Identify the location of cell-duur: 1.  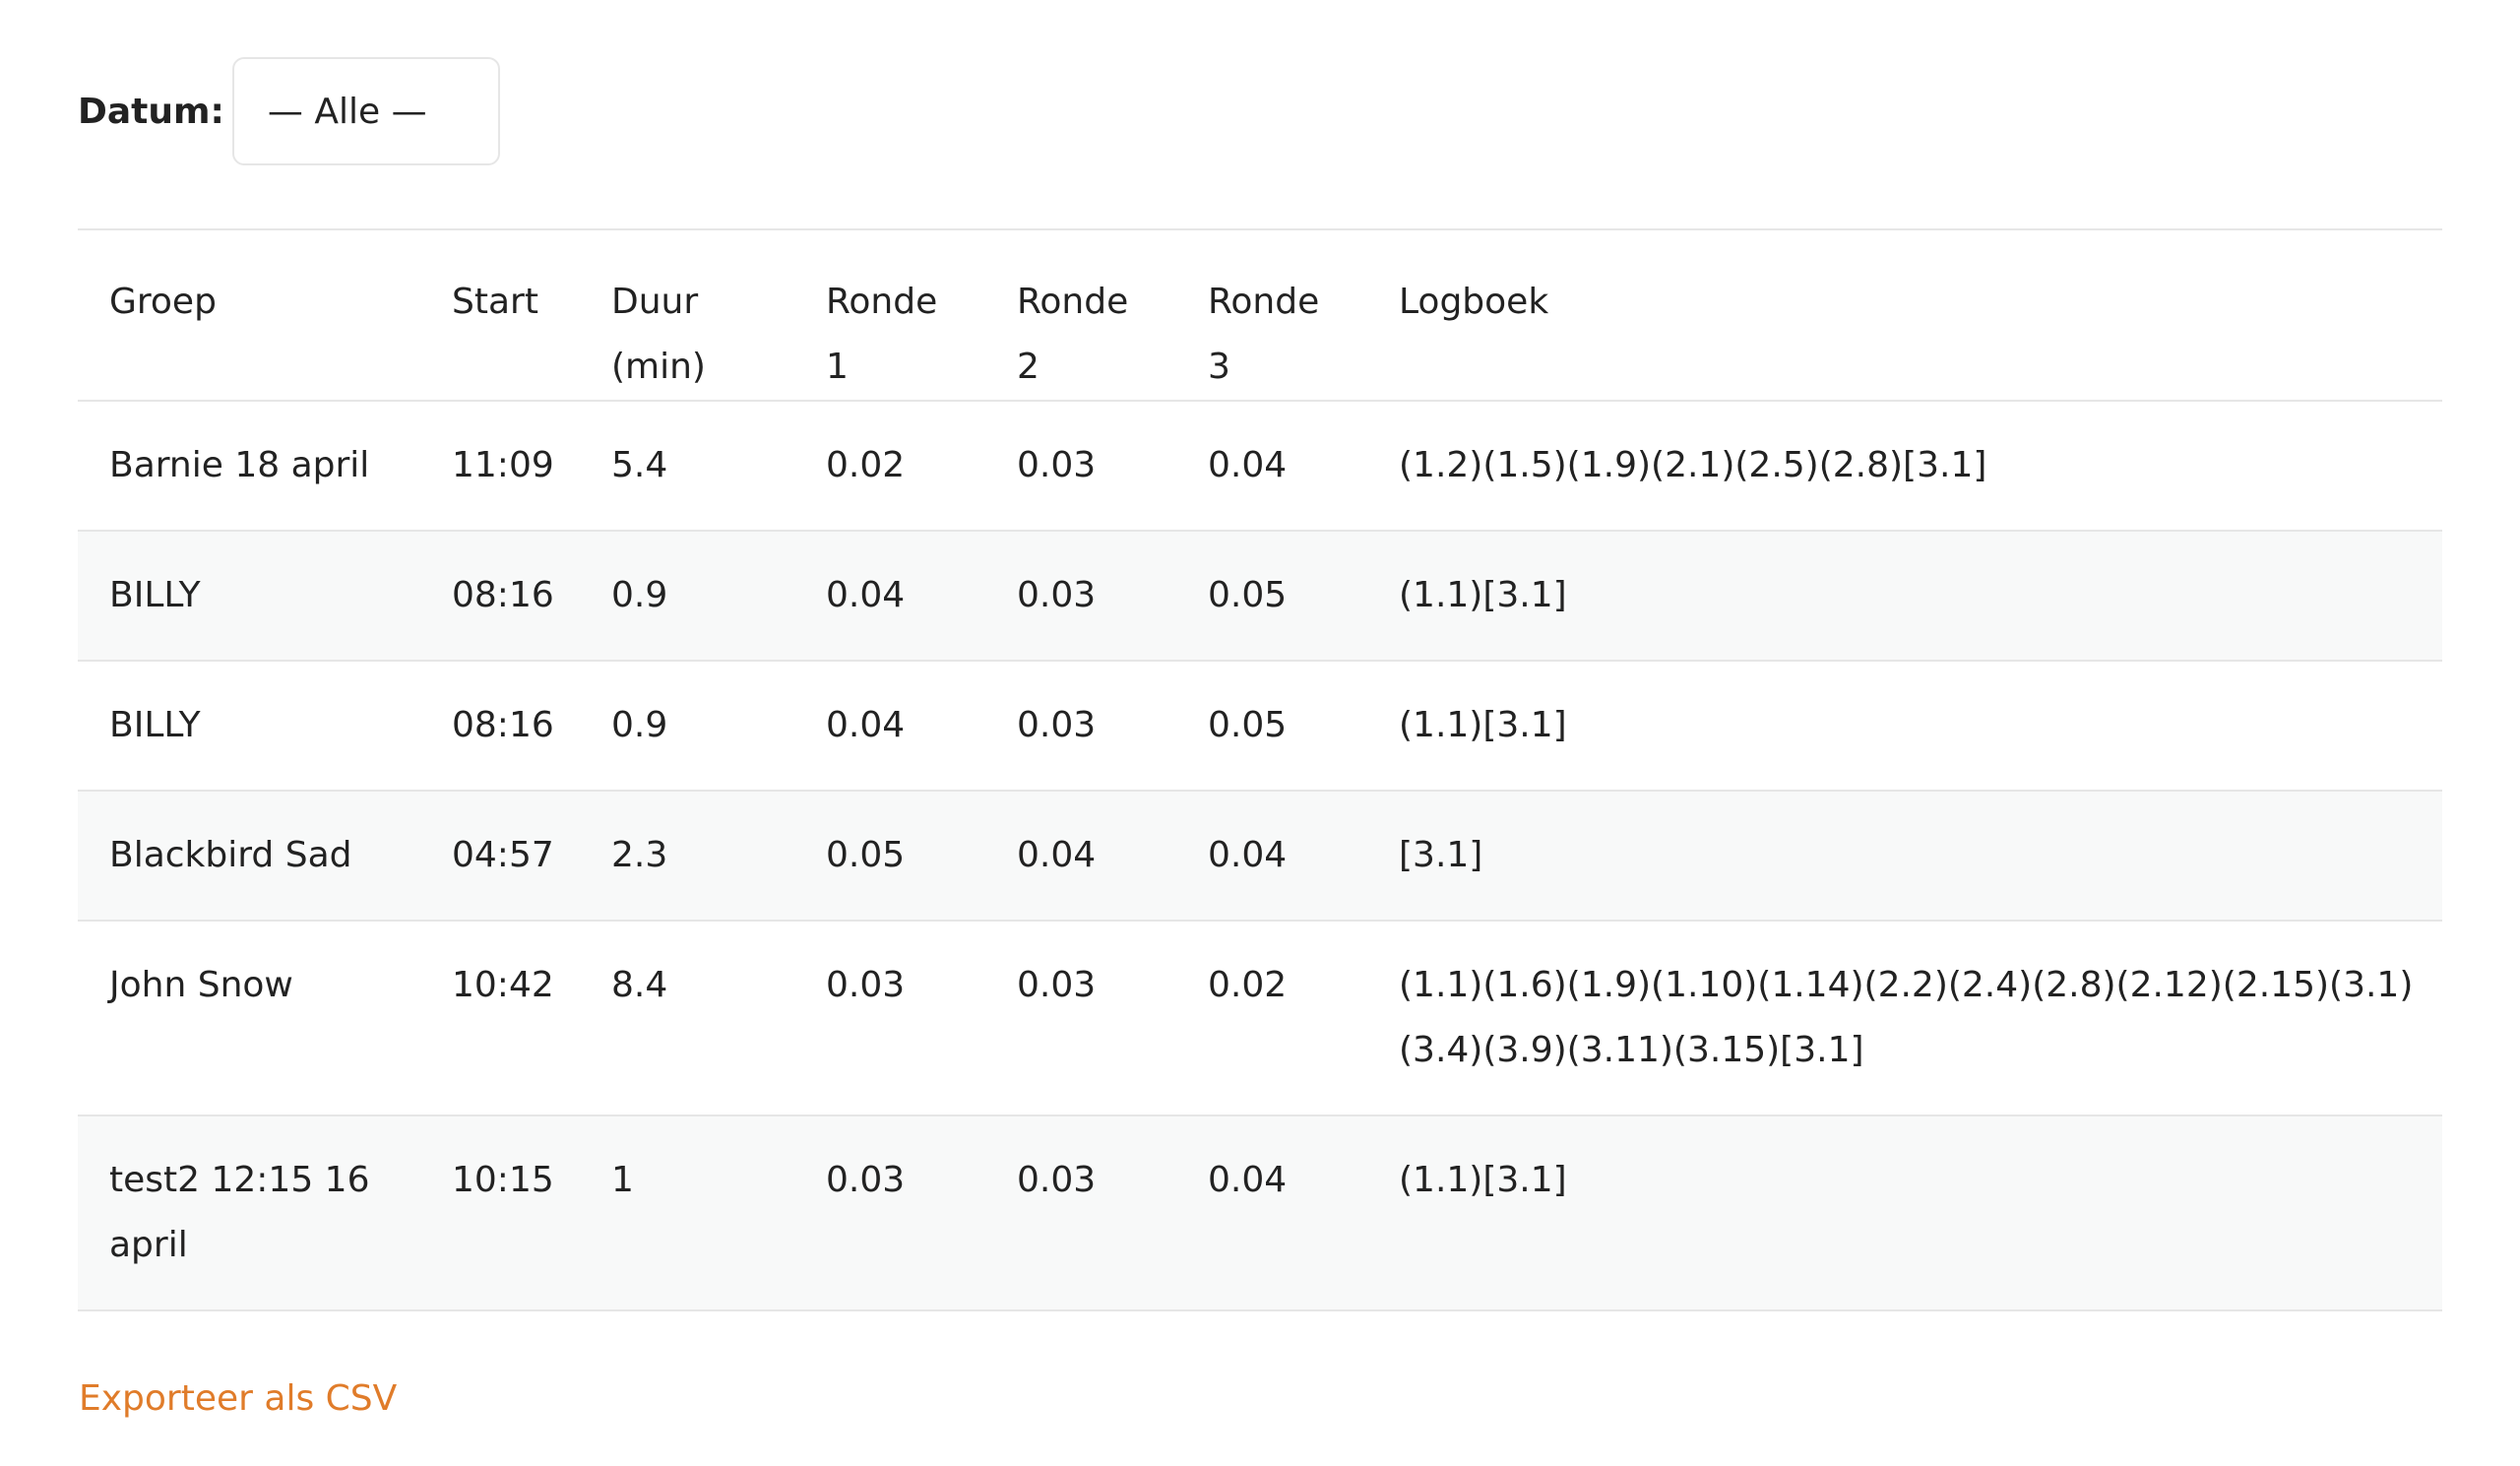
(622, 1180).